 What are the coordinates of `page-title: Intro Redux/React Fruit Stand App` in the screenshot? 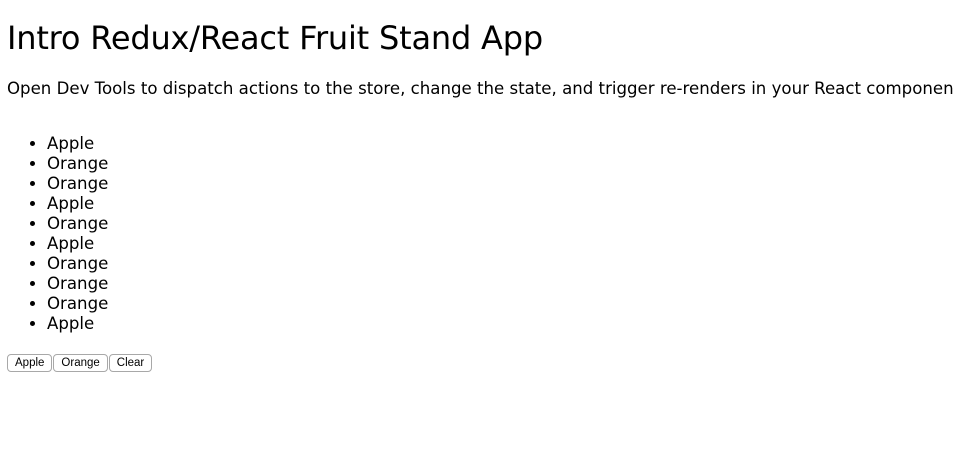 It's located at (275, 38).